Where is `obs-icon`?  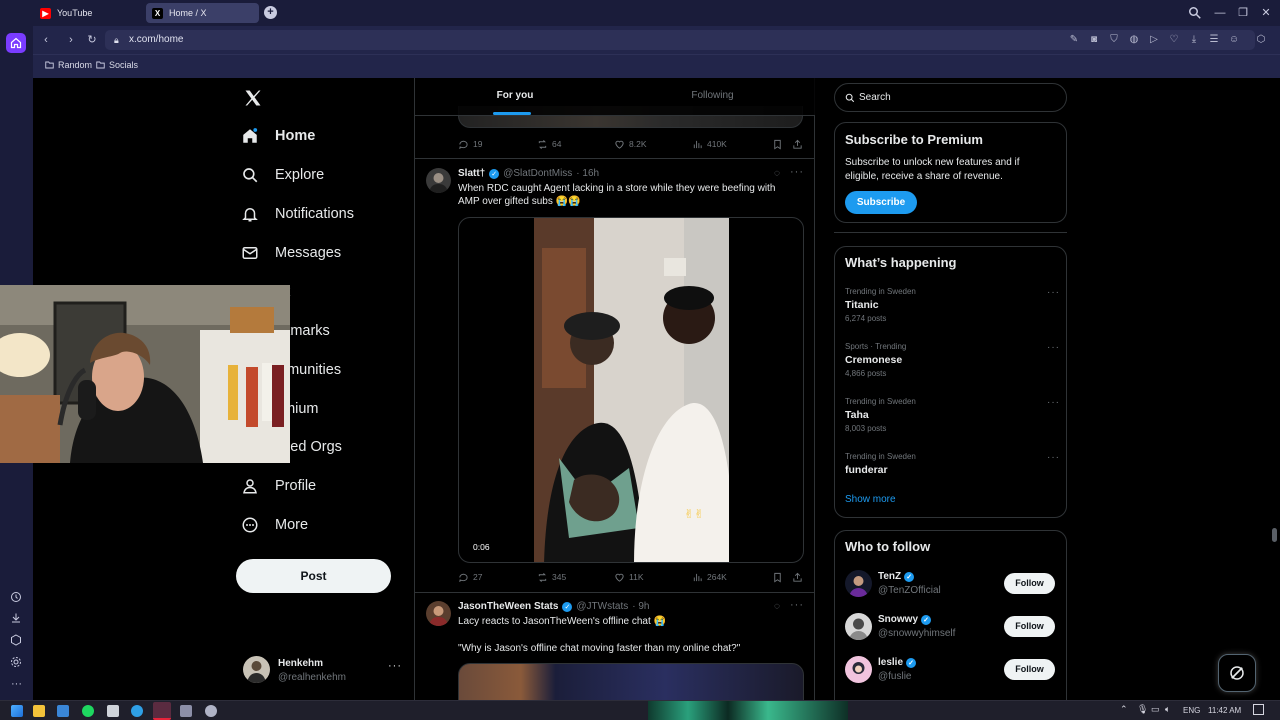
obs-icon is located at coordinates (211, 711).